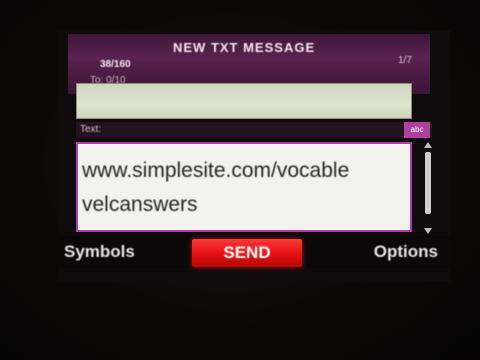 The width and height of the screenshot is (480, 360). Describe the element at coordinates (405, 60) in the screenshot. I see `page-indicator: 1/7` at that location.